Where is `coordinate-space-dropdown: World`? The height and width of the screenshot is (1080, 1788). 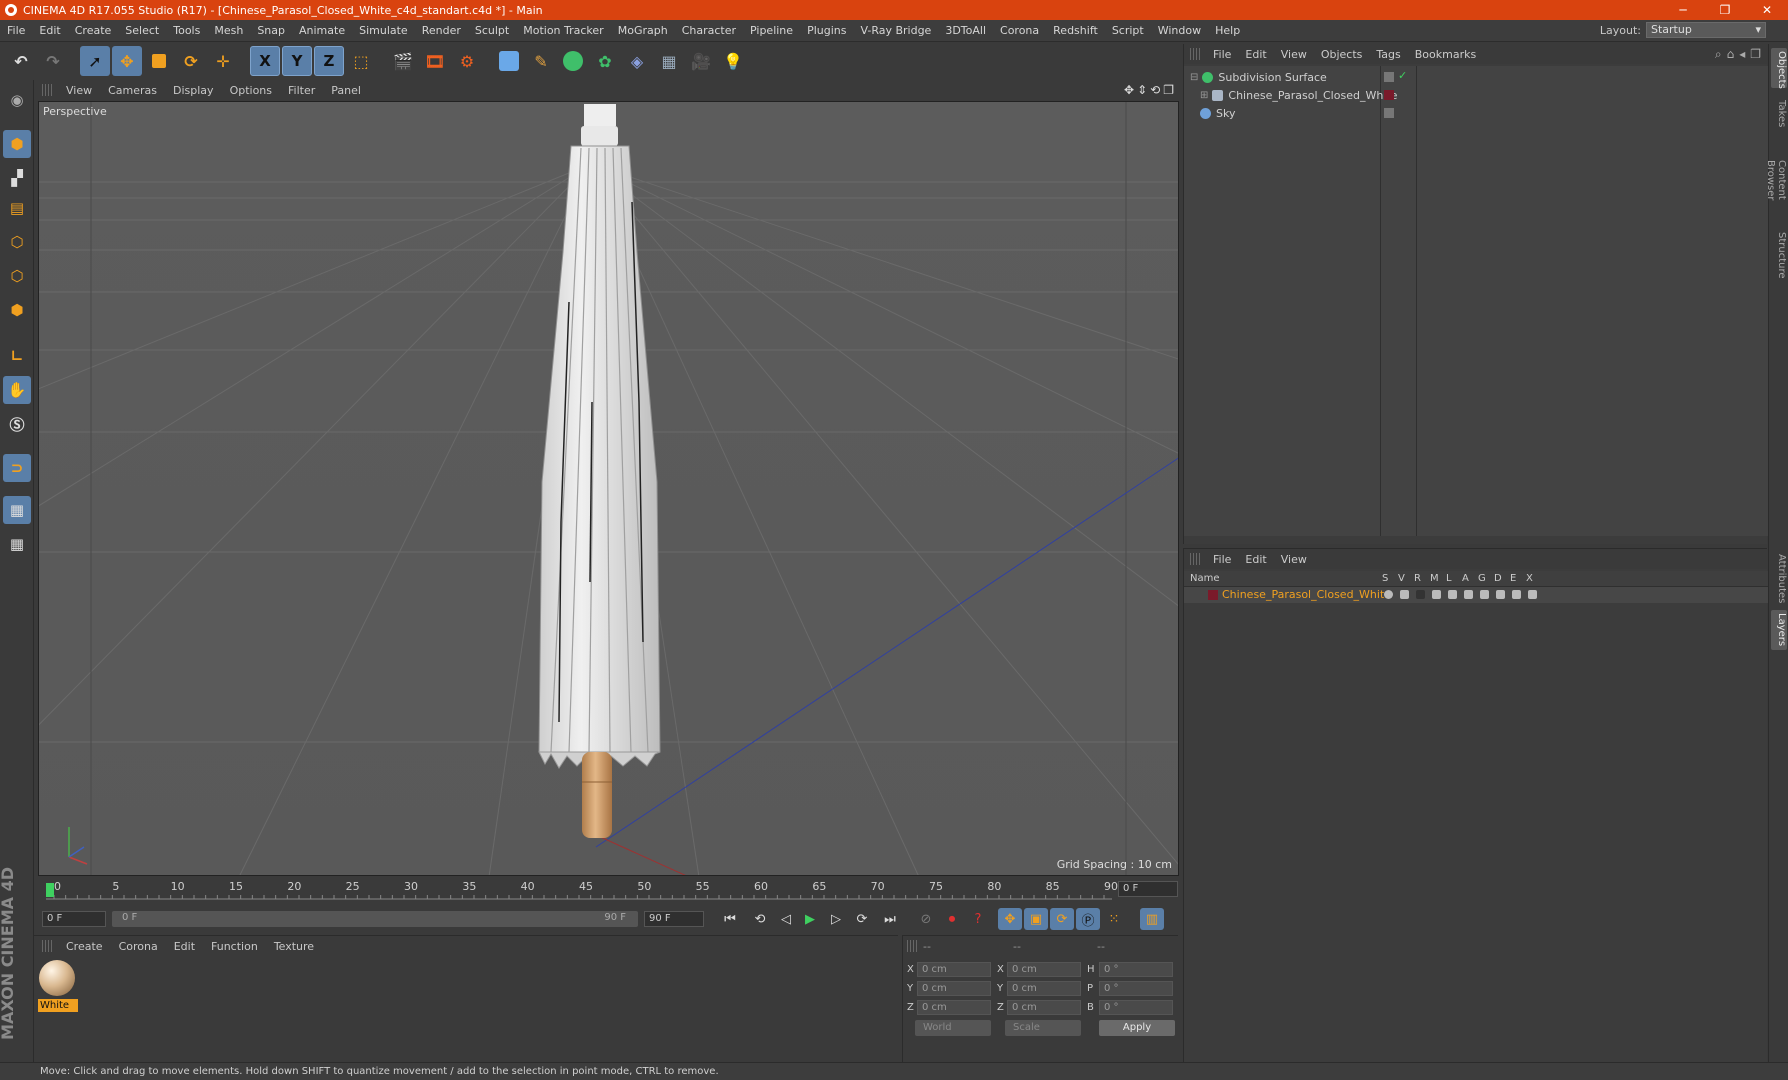 coordinate-space-dropdown: World is located at coordinates (953, 1028).